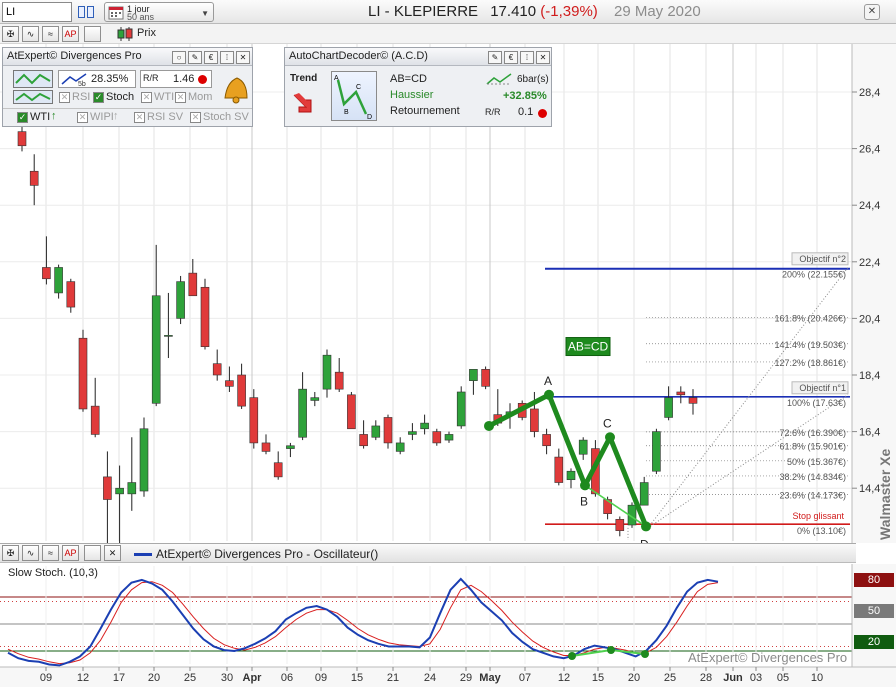 The image size is (896, 687). Describe the element at coordinates (120, 97) in the screenshot. I see `stoch-label: Stoch` at that location.